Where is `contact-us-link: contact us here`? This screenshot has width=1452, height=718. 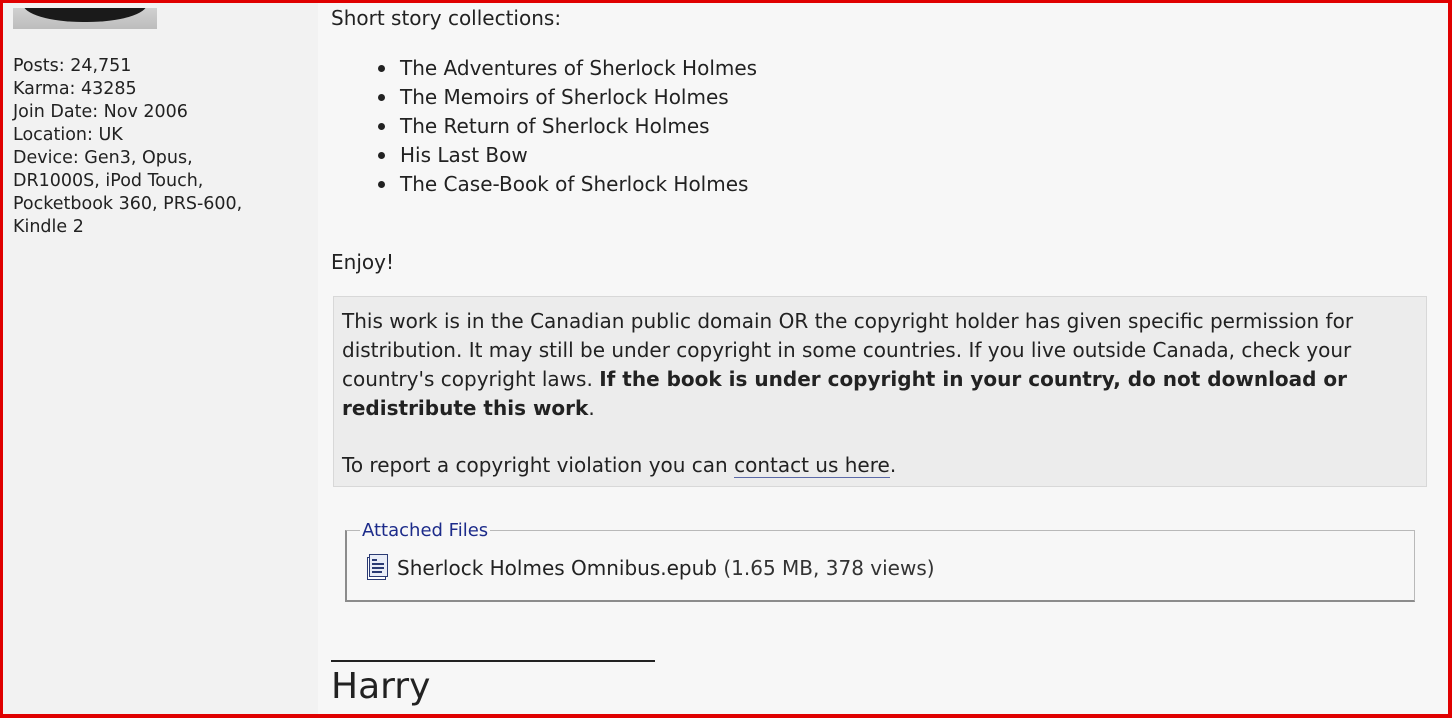
contact-us-link: contact us here is located at coordinates (812, 465).